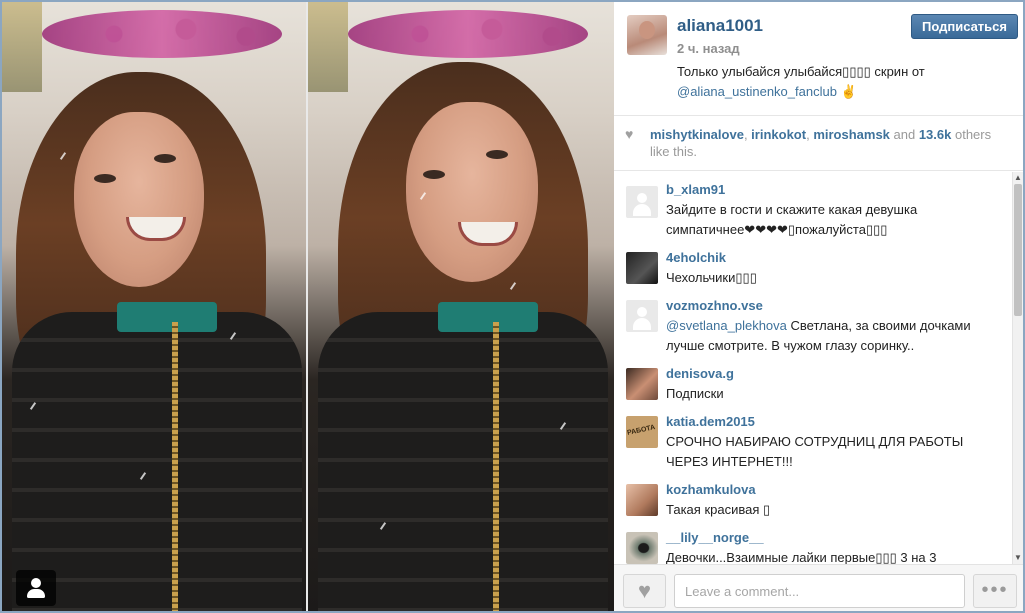  I want to click on caption-mention: @aliana_ustinenko_fanclub, so click(757, 91).